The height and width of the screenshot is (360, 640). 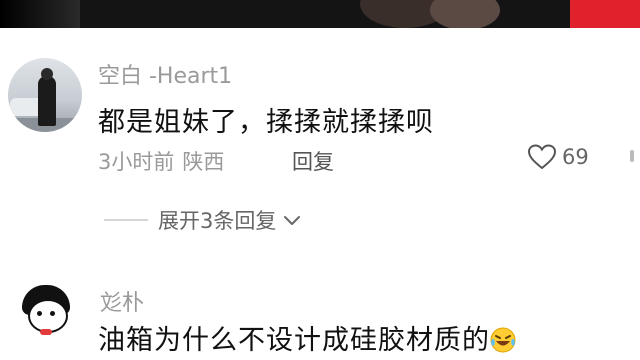 What do you see at coordinates (294, 340) in the screenshot?
I see `comment-text-body: 油箱为什么不设计成硅胶材质的` at bounding box center [294, 340].